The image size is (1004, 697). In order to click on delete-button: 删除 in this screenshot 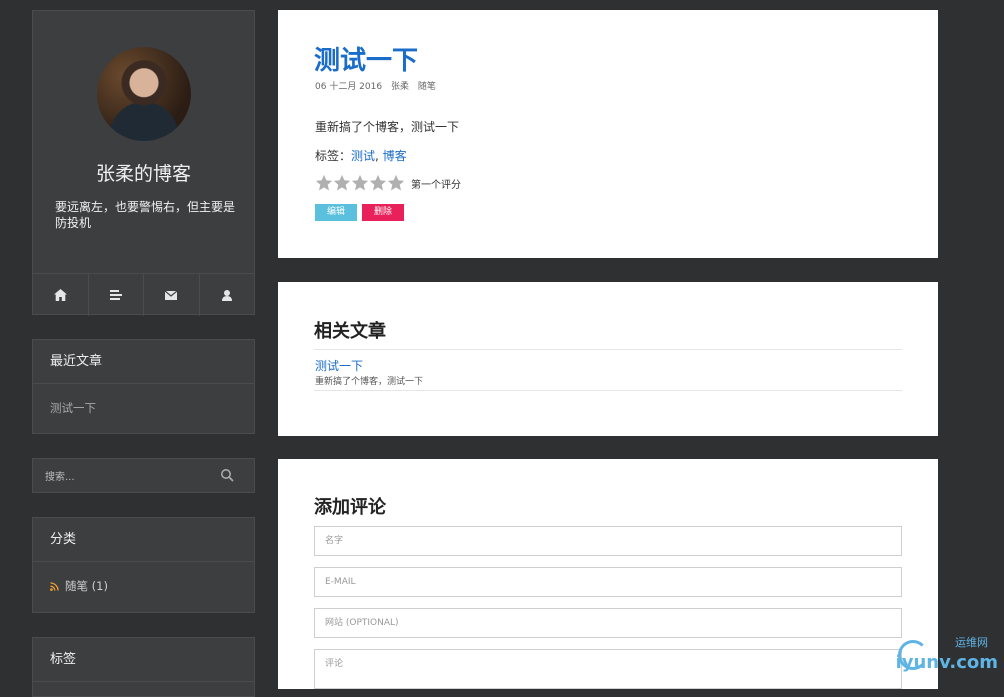, I will do `click(383, 212)`.